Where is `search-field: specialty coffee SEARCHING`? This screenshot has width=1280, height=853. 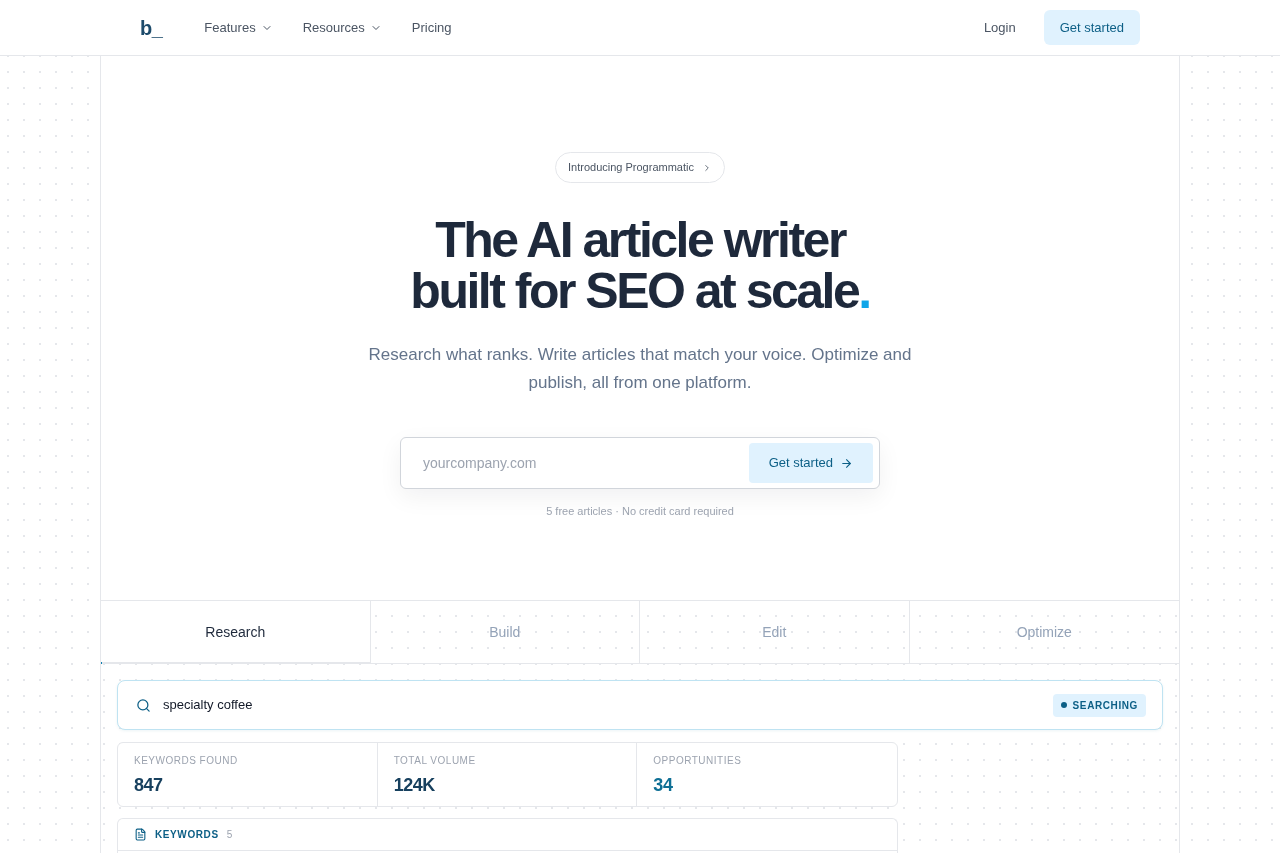 search-field: specialty coffee SEARCHING is located at coordinates (640, 705).